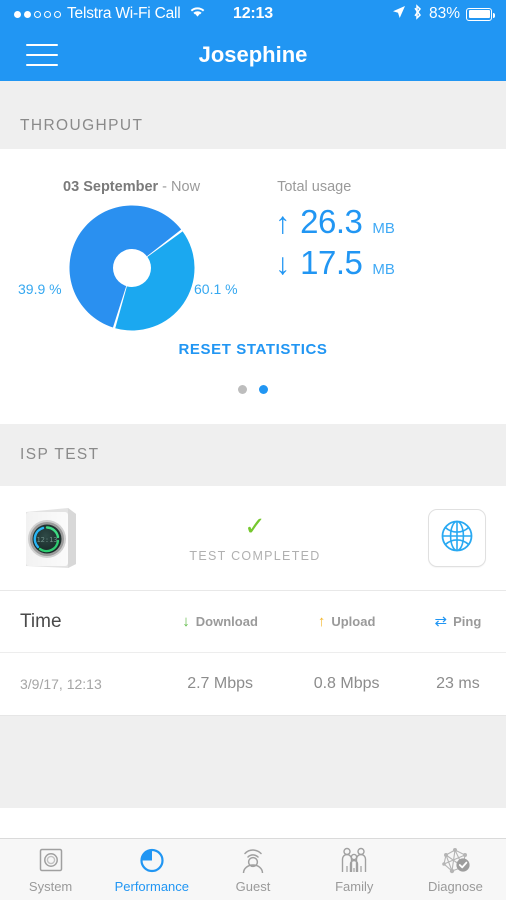 This screenshot has width=506, height=900. Describe the element at coordinates (417, 14) in the screenshot. I see `bluetooth-icon` at that location.